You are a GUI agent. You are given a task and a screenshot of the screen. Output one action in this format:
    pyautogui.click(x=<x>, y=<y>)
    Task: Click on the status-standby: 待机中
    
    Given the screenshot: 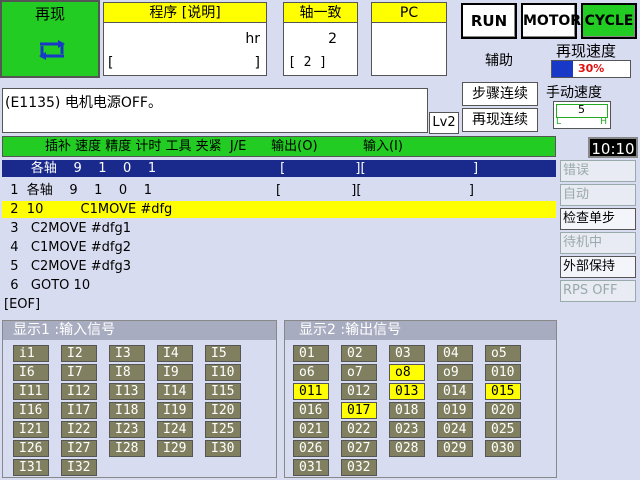 What is the action you would take?
    pyautogui.click(x=598, y=243)
    